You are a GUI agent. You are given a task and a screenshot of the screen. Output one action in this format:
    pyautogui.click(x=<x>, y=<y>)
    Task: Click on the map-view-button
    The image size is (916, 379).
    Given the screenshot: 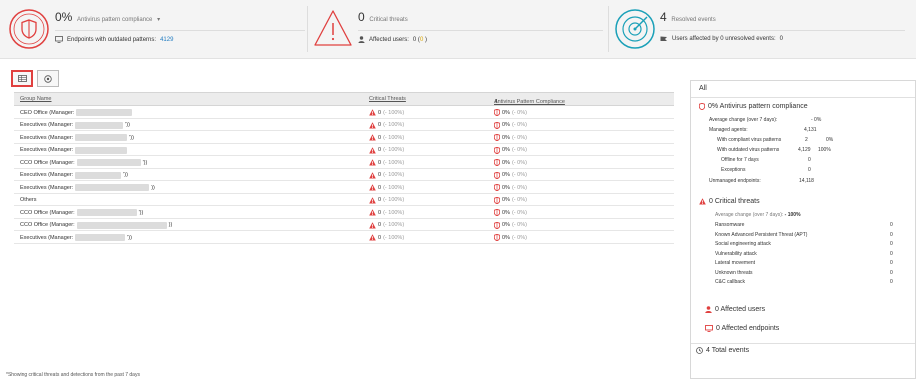 What is the action you would take?
    pyautogui.click(x=48, y=78)
    